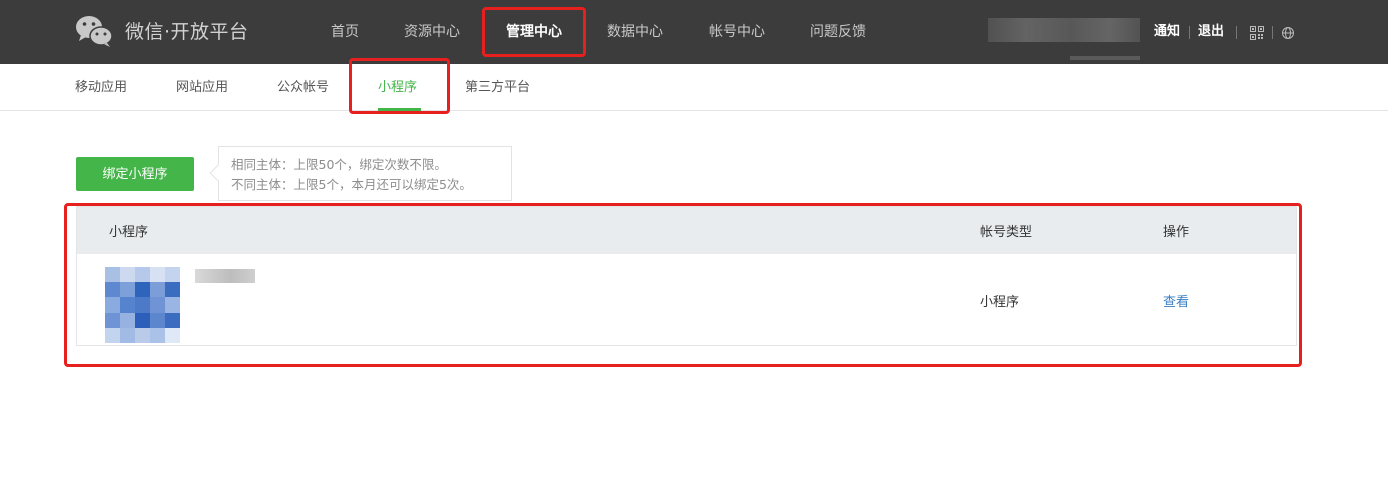  What do you see at coordinates (1257, 33) in the screenshot?
I see `qr-code-icon` at bounding box center [1257, 33].